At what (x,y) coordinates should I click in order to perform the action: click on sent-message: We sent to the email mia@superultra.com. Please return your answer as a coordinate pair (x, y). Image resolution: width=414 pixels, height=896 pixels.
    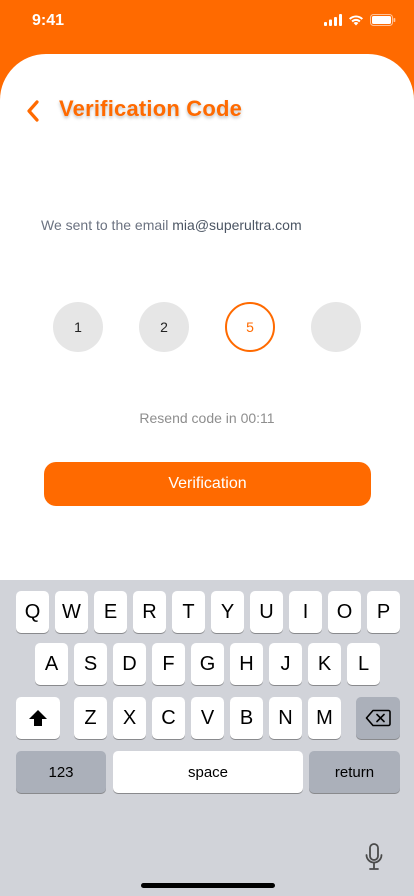
    Looking at the image, I should click on (171, 225).